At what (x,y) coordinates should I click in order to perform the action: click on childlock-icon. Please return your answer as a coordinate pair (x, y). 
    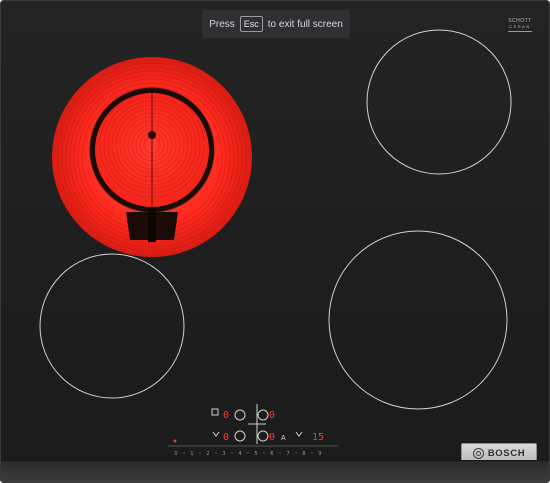
    Looking at the image, I should click on (216, 434).